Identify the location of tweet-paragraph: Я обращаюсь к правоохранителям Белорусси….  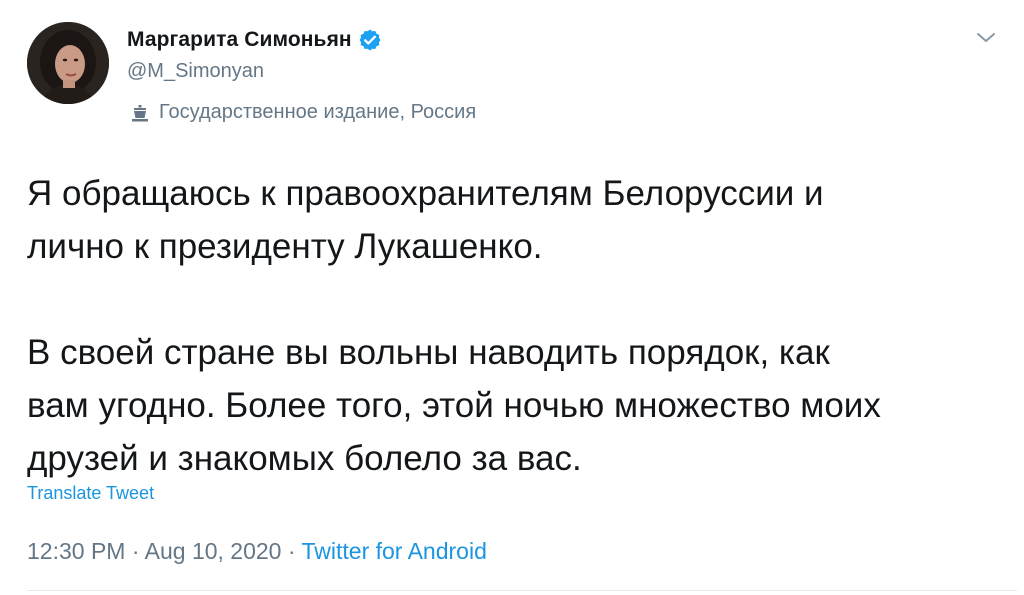
(425, 220).